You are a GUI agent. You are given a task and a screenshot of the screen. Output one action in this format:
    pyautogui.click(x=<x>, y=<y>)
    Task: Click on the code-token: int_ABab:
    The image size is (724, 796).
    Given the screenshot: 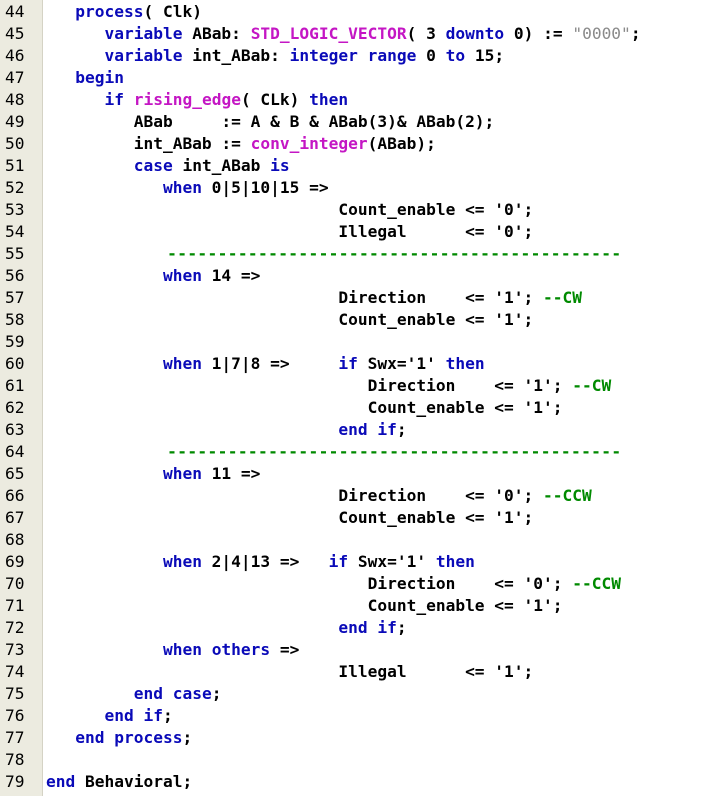 What is the action you would take?
    pyautogui.click(x=236, y=55)
    